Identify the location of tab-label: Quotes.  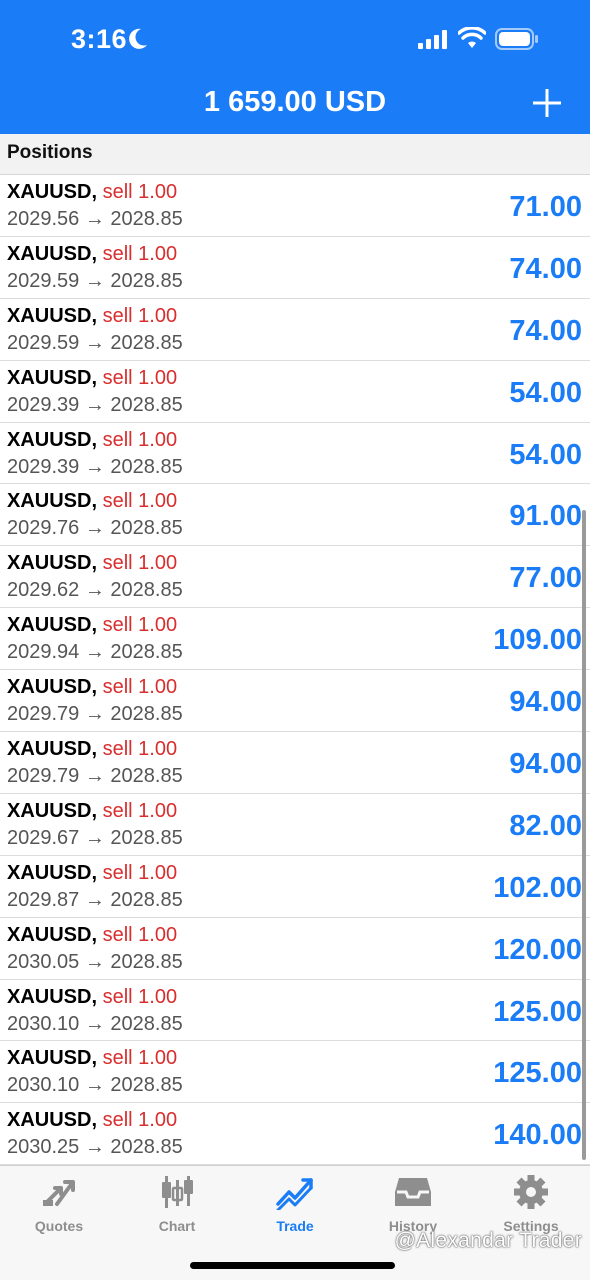
(59, 1226).